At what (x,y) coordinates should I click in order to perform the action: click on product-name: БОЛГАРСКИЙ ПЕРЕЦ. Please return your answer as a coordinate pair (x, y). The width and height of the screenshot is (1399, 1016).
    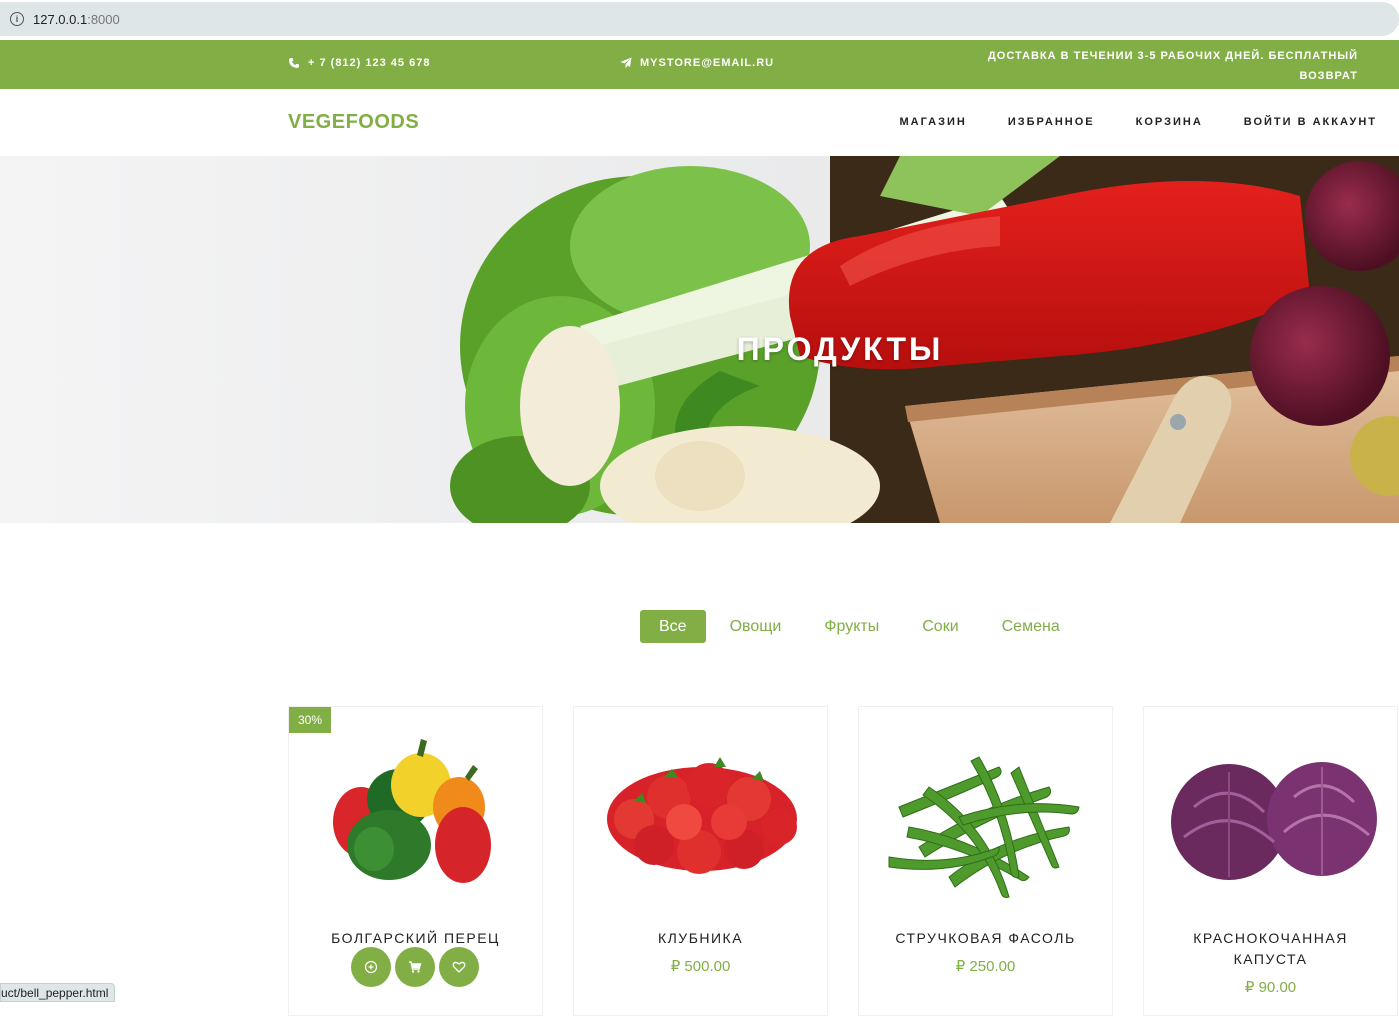
    Looking at the image, I should click on (415, 938).